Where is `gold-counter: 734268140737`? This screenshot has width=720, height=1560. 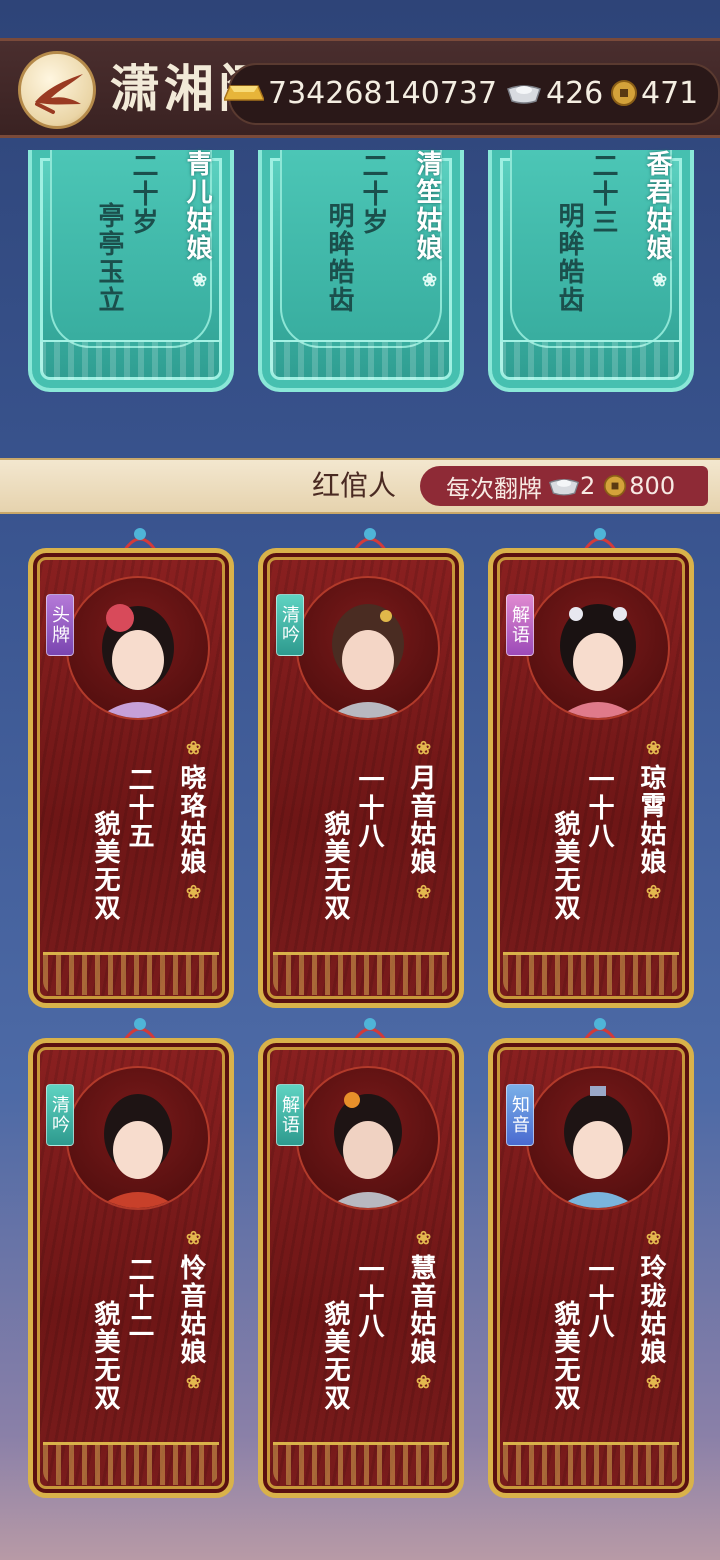
gold-counter: 734268140737 is located at coordinates (360, 93).